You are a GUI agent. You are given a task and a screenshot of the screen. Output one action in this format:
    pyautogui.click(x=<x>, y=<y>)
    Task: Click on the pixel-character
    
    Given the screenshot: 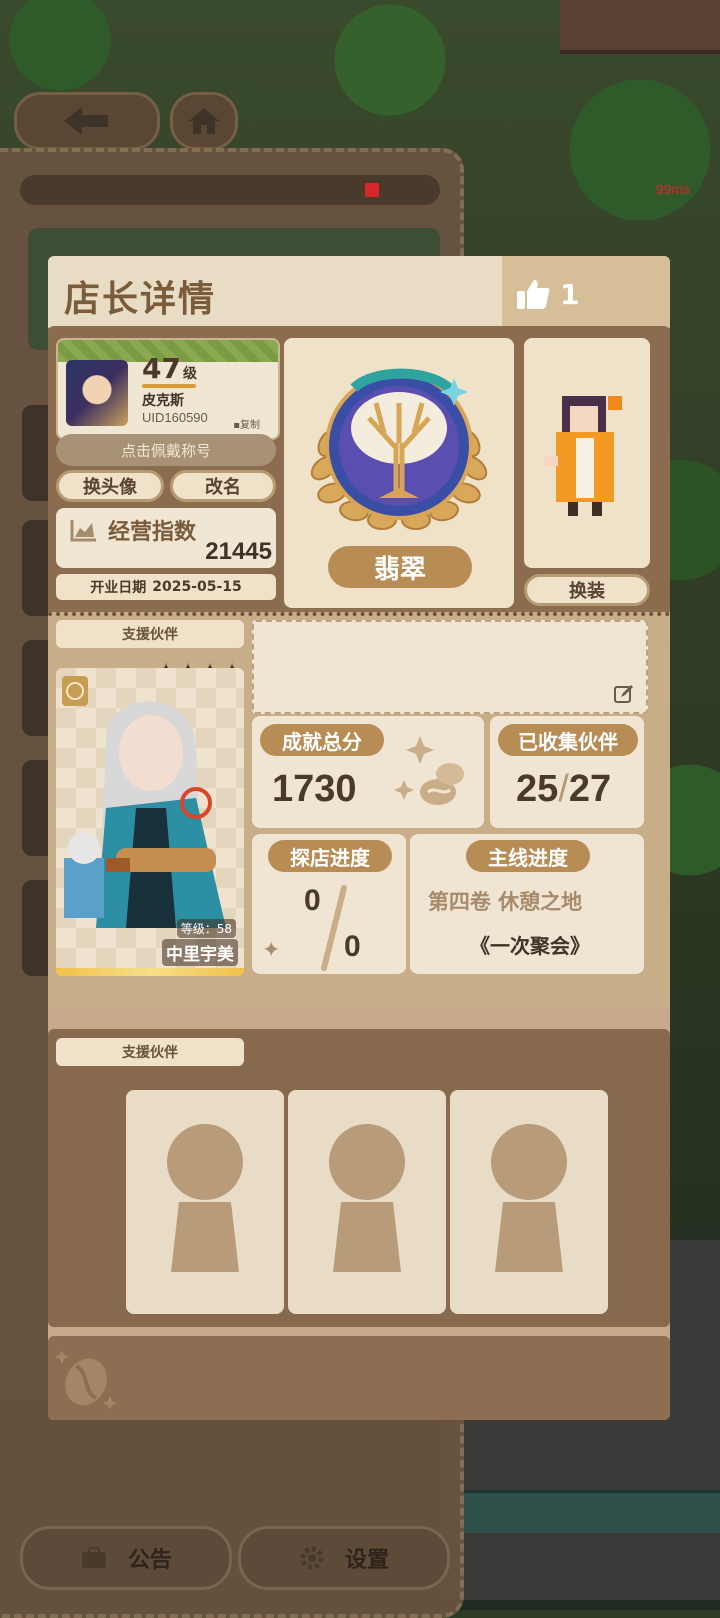 What is the action you would take?
    pyautogui.click(x=583, y=456)
    